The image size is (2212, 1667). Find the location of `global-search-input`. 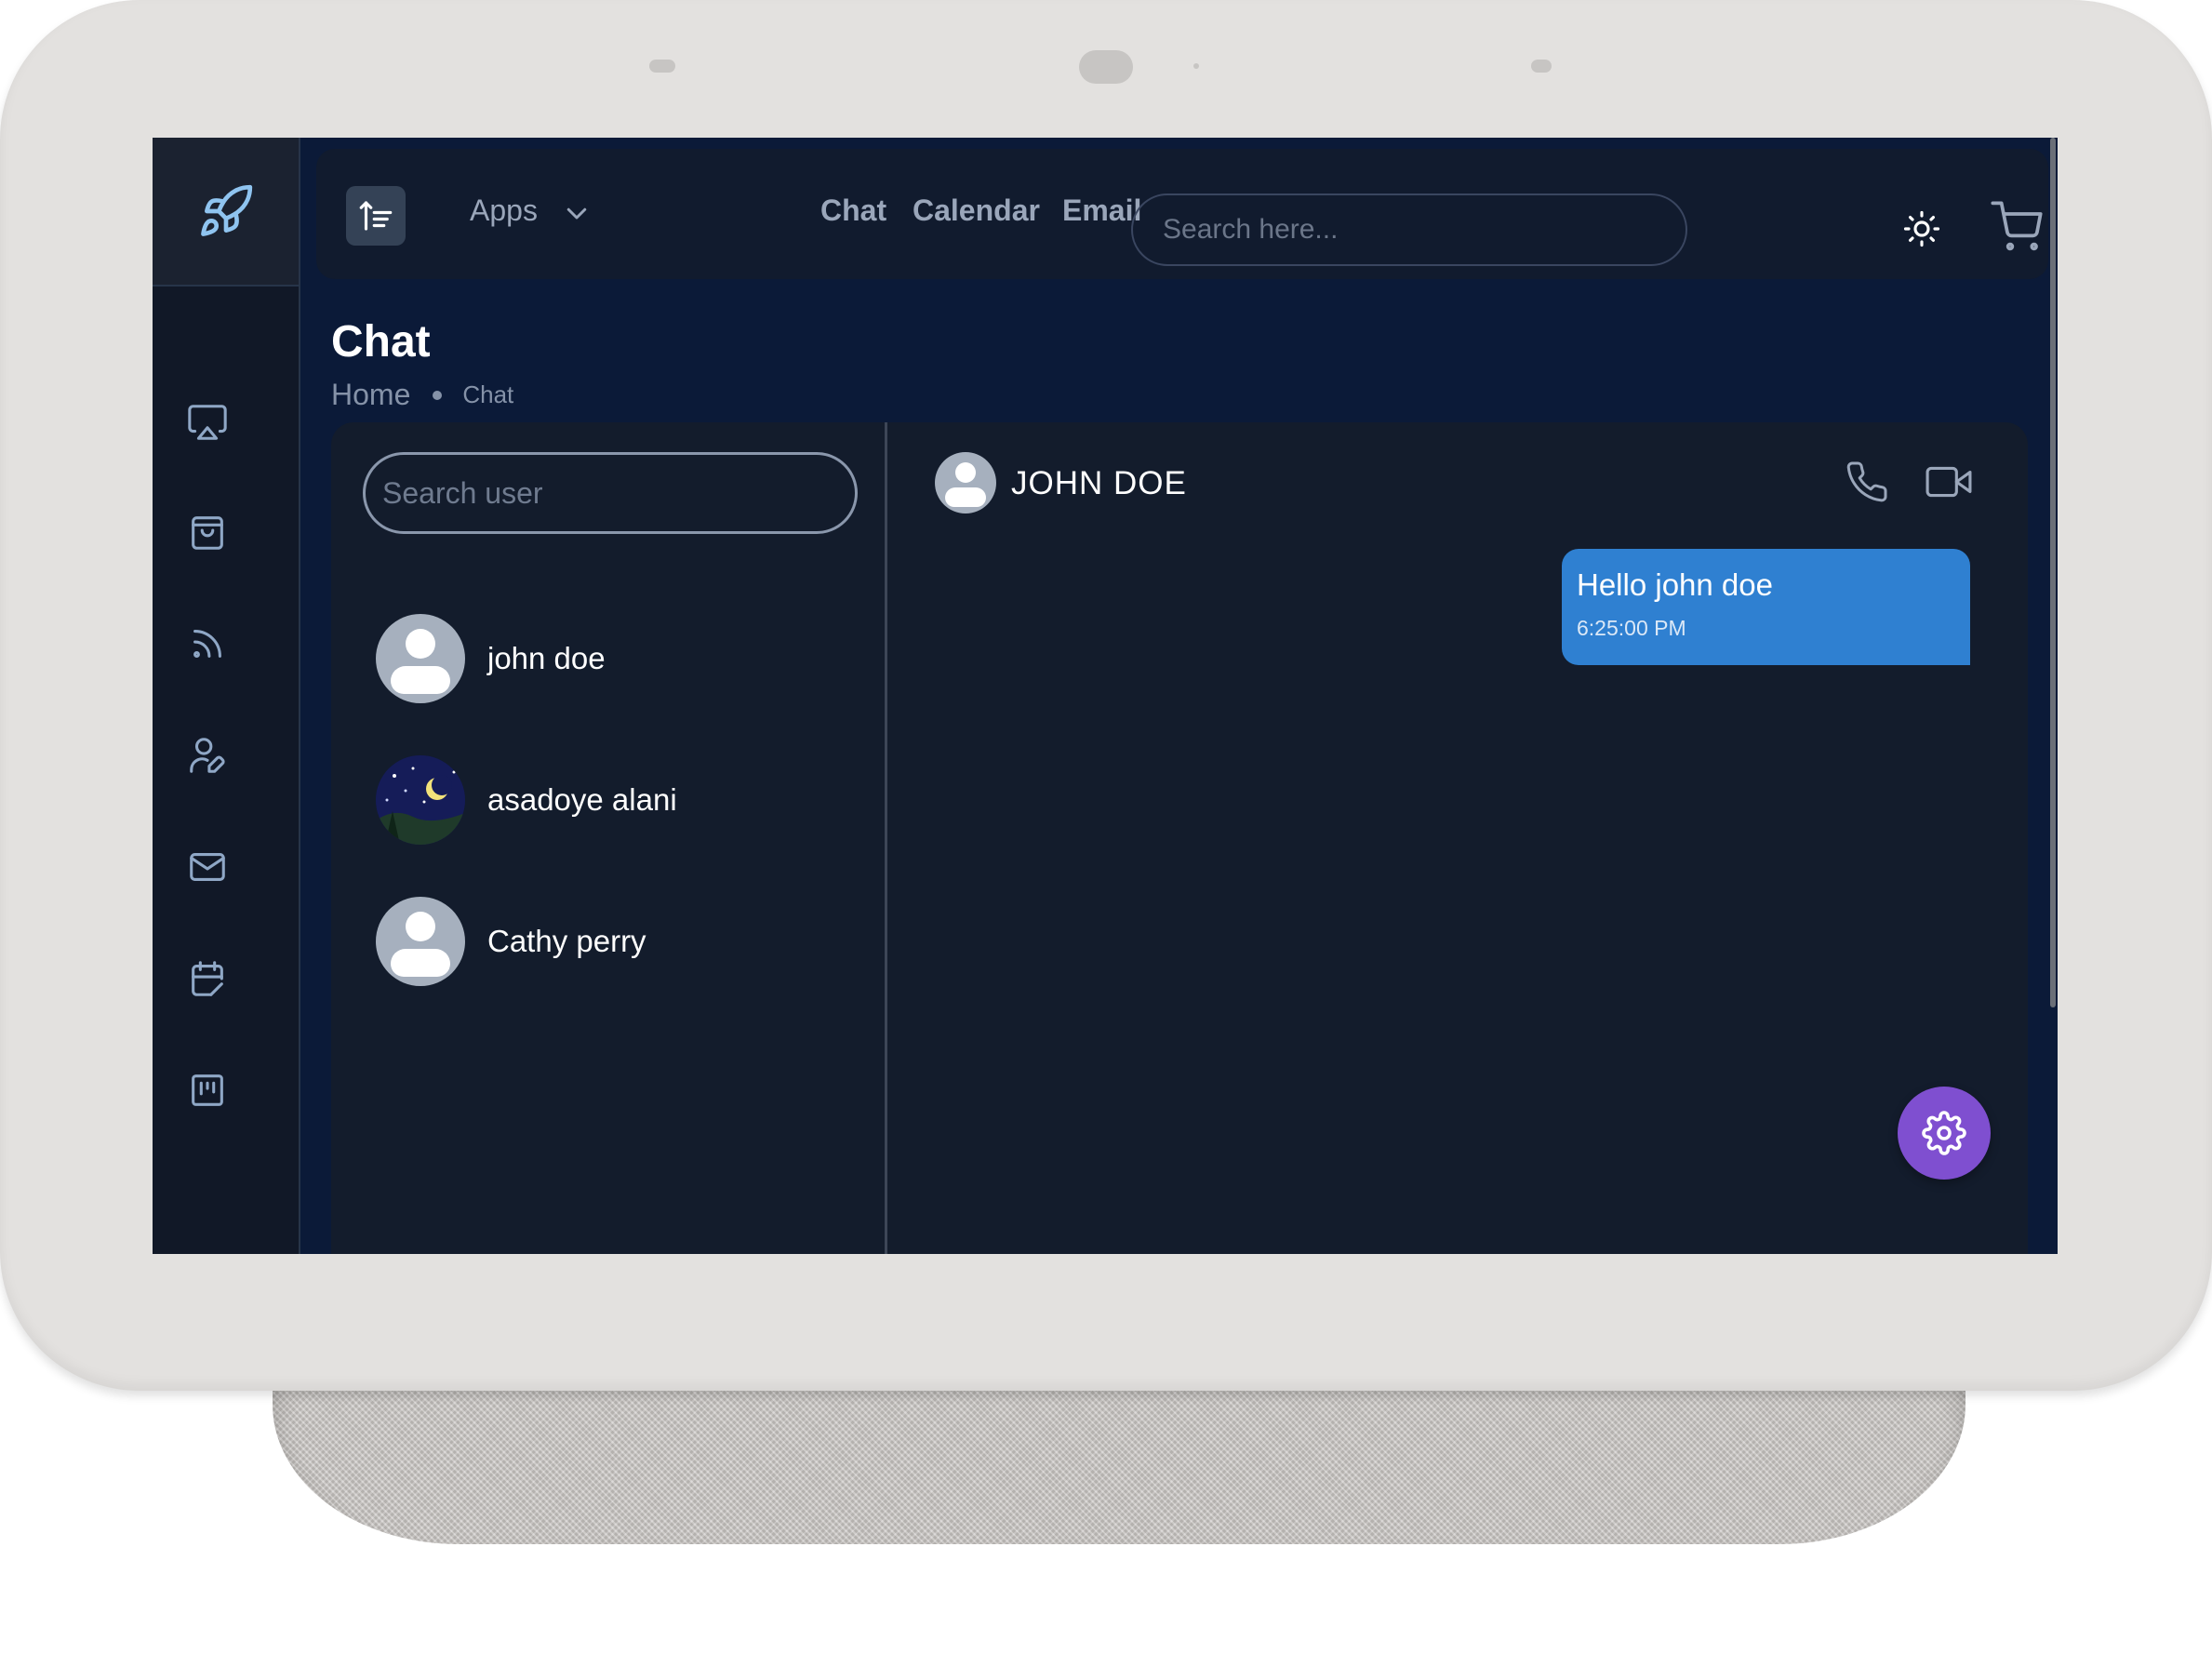

global-search-input is located at coordinates (1409, 229).